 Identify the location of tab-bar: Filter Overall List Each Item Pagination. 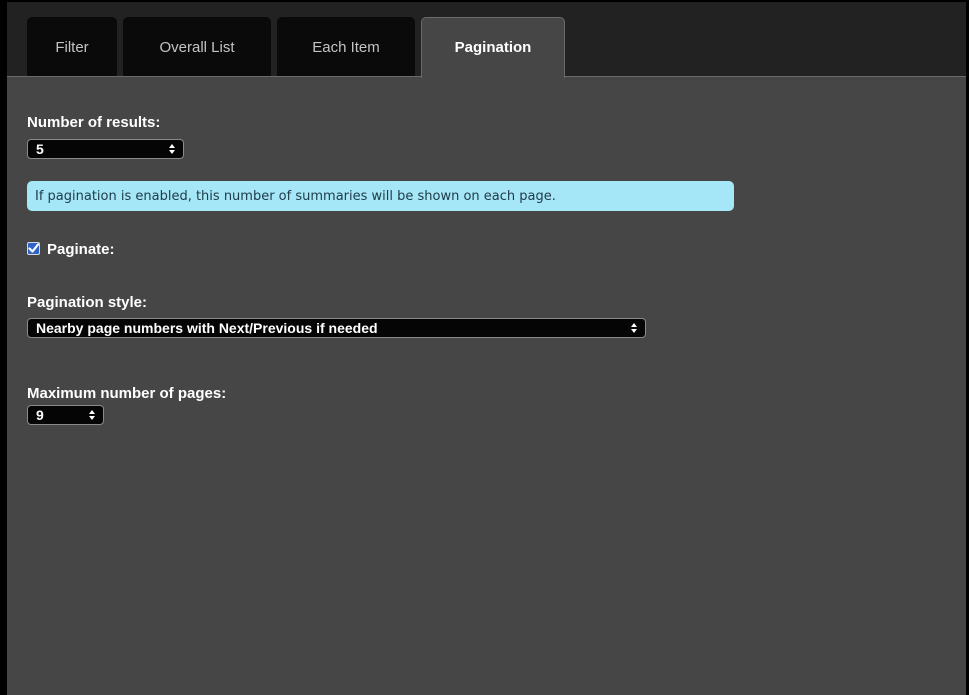
(486, 40).